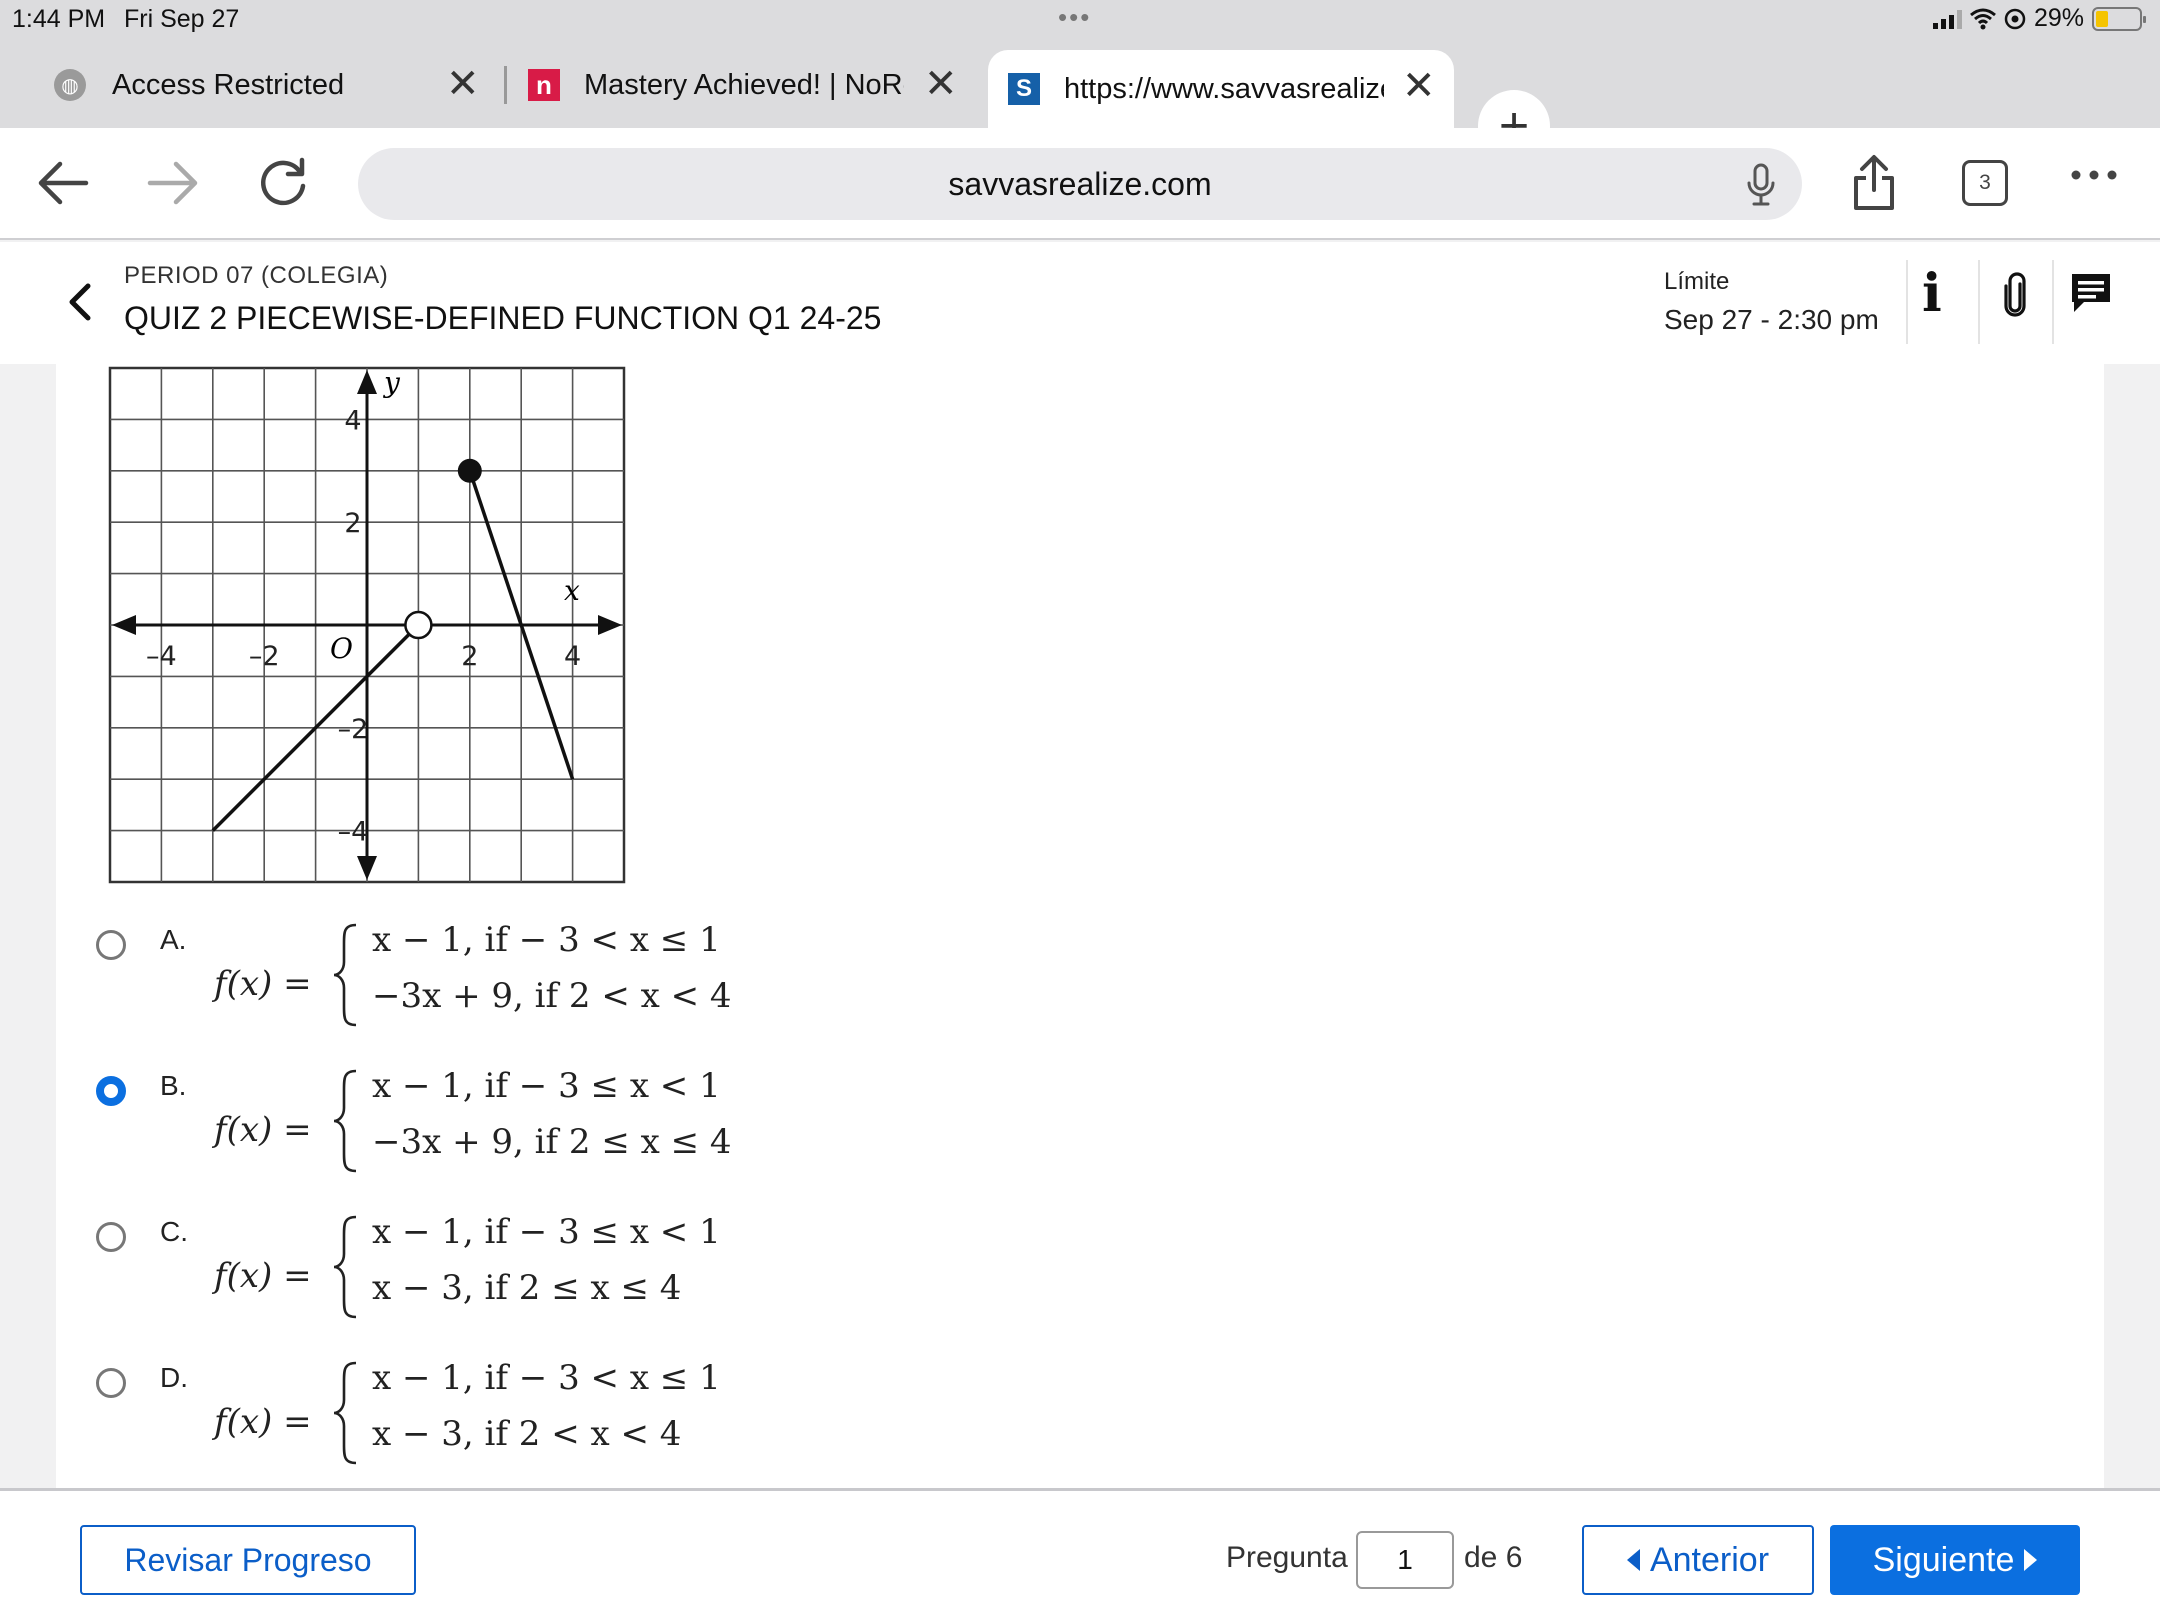 The width and height of the screenshot is (2160, 1620). I want to click on caret-left-icon, so click(1633, 1560).